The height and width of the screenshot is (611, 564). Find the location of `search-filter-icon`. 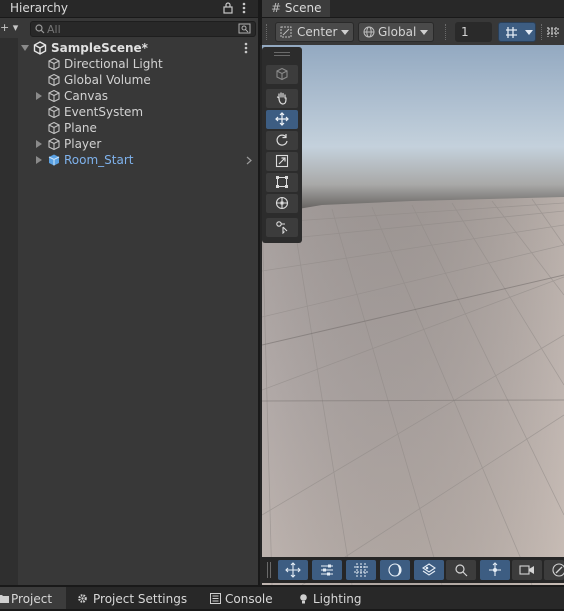

search-filter-icon is located at coordinates (245, 29).